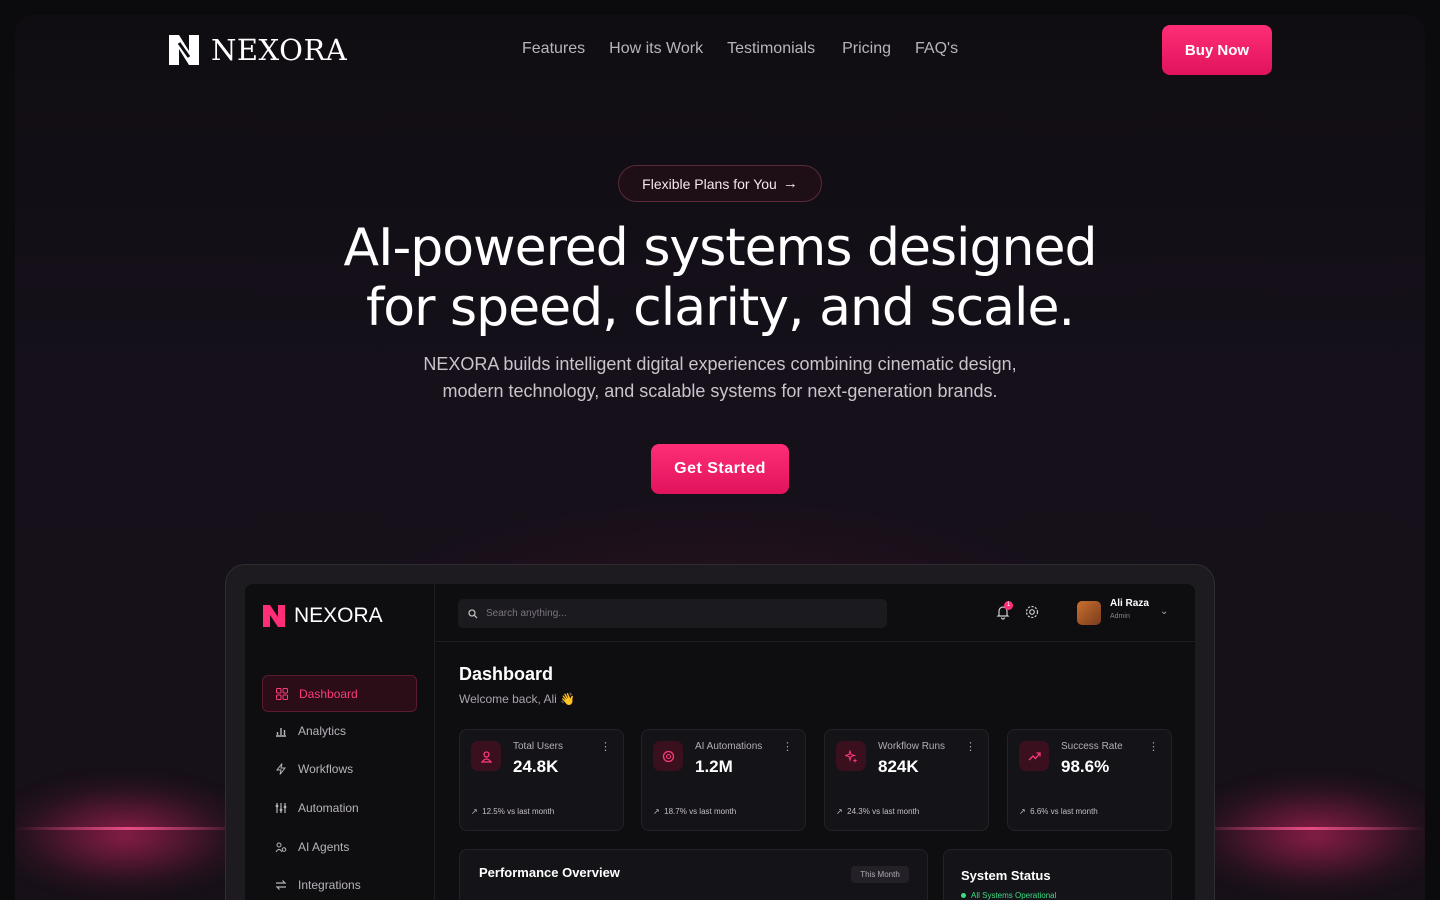 This screenshot has width=1440, height=900. What do you see at coordinates (282, 694) in the screenshot?
I see `grid-icon` at bounding box center [282, 694].